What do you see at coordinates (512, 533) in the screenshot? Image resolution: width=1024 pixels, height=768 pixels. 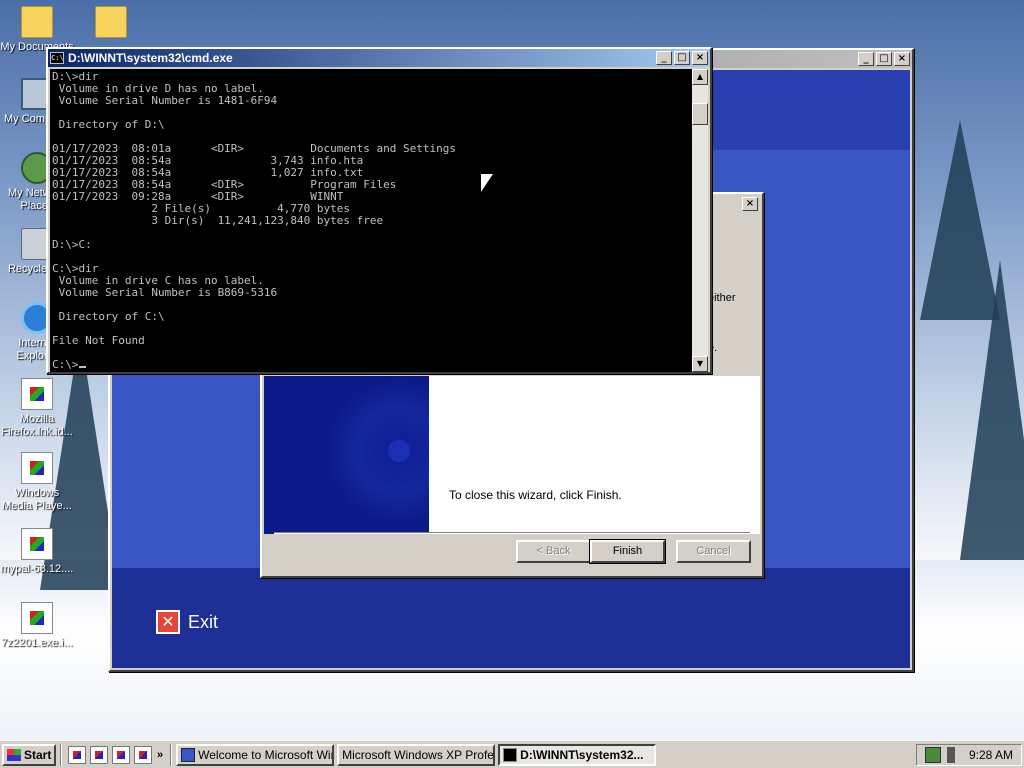 I see `wizard-separator` at bounding box center [512, 533].